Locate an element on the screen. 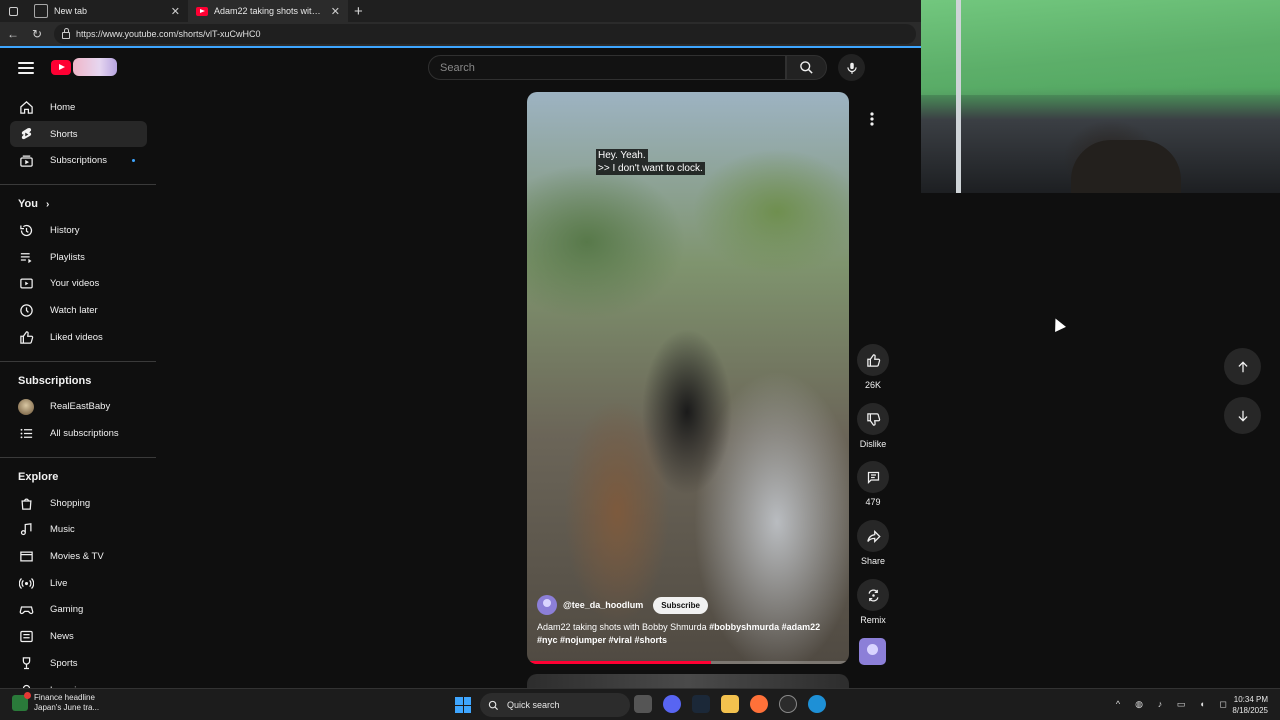 The width and height of the screenshot is (1280, 720). sports-icon is located at coordinates (26, 663).